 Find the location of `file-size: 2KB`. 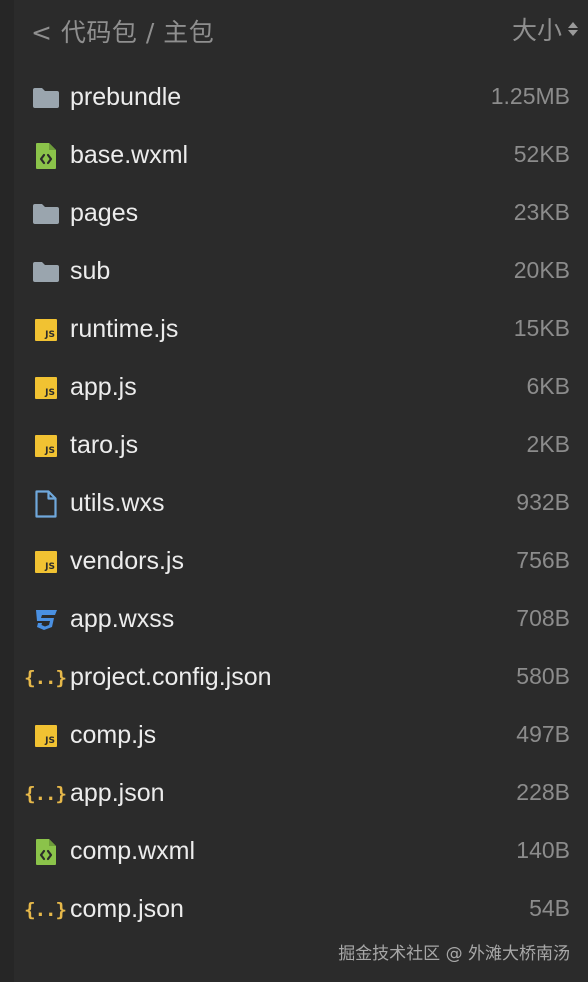

file-size: 2KB is located at coordinates (548, 444).